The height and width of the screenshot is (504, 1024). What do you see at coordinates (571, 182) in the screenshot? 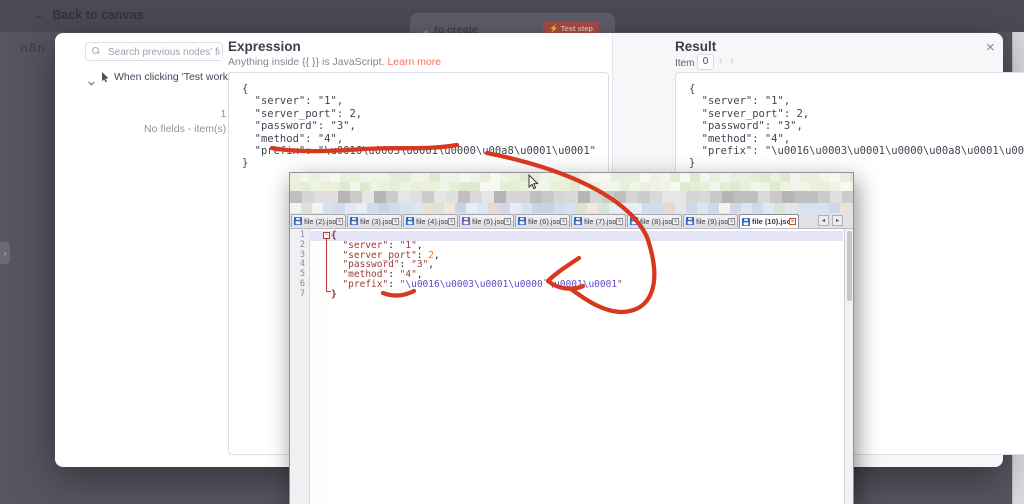
I see `notepad-titlebar-blurred` at bounding box center [571, 182].